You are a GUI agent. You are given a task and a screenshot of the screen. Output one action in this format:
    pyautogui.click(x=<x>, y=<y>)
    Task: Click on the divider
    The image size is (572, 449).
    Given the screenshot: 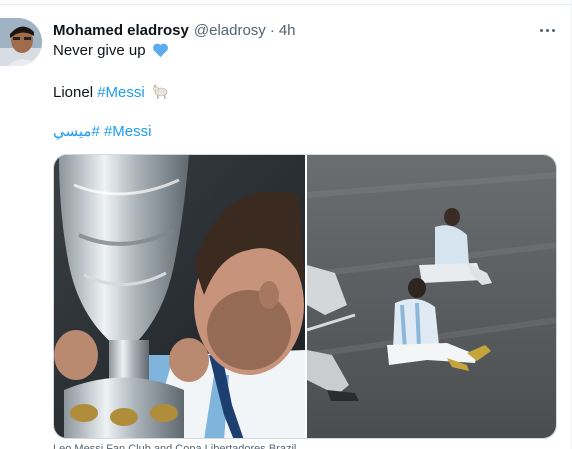 What is the action you would take?
    pyautogui.click(x=286, y=4)
    